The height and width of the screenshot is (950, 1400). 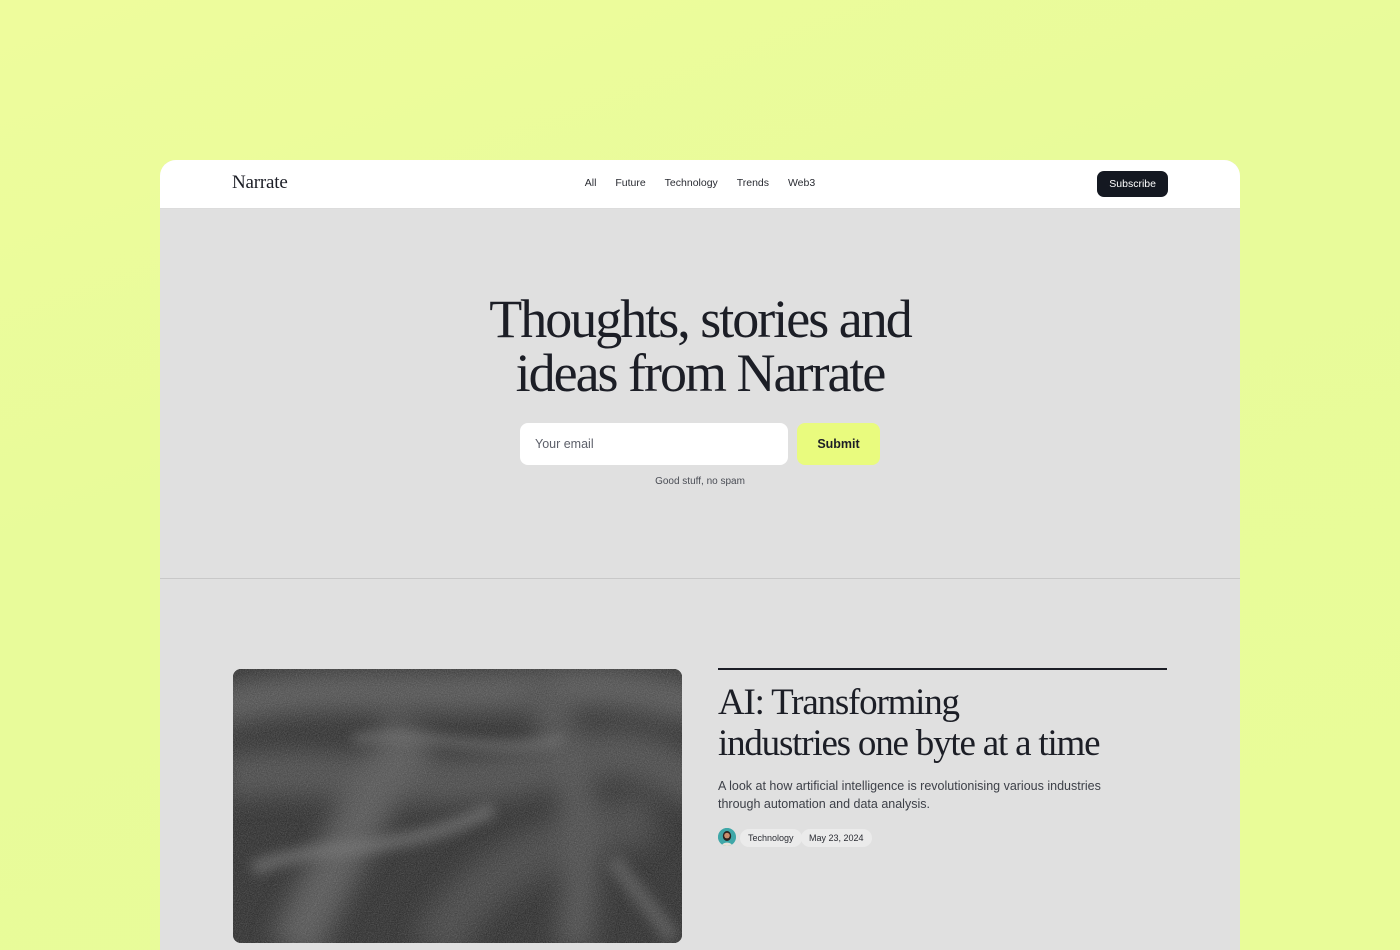 I want to click on chalk-texture-image, so click(x=457, y=806).